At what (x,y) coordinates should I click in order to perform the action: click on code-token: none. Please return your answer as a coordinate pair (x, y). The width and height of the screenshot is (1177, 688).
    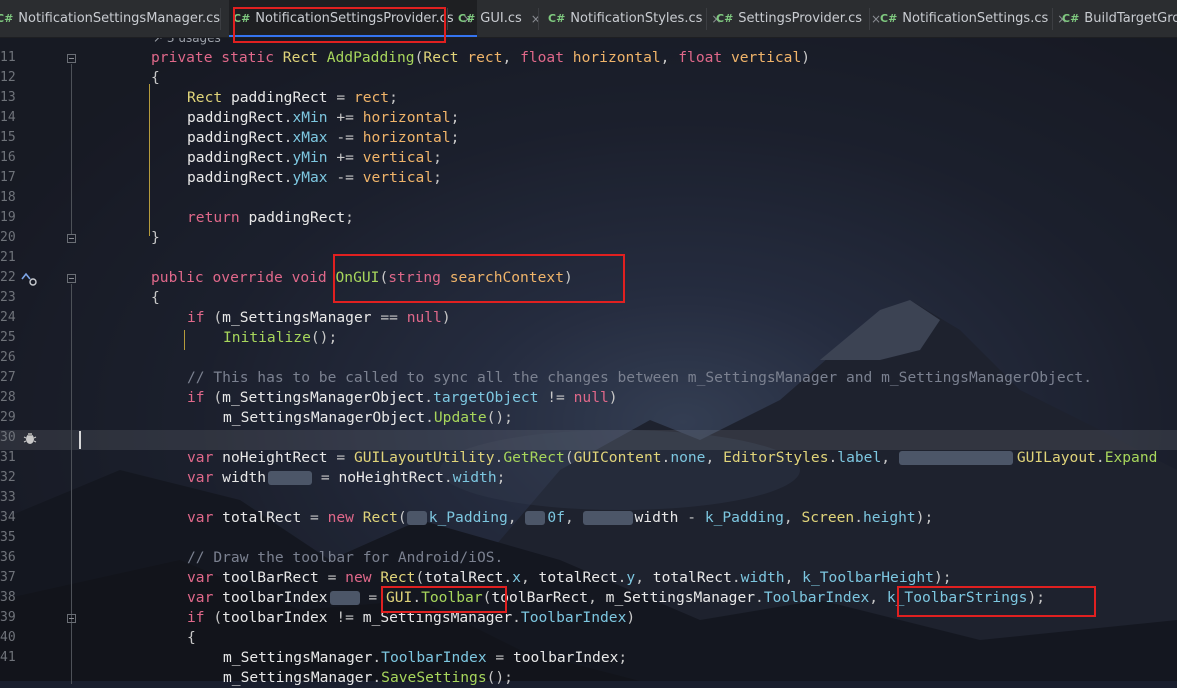
    Looking at the image, I should click on (688, 457).